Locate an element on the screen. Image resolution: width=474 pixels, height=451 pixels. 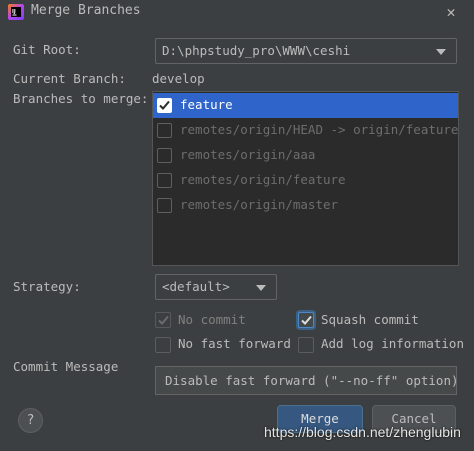
branch-label: remotes/origin/feature is located at coordinates (263, 179).